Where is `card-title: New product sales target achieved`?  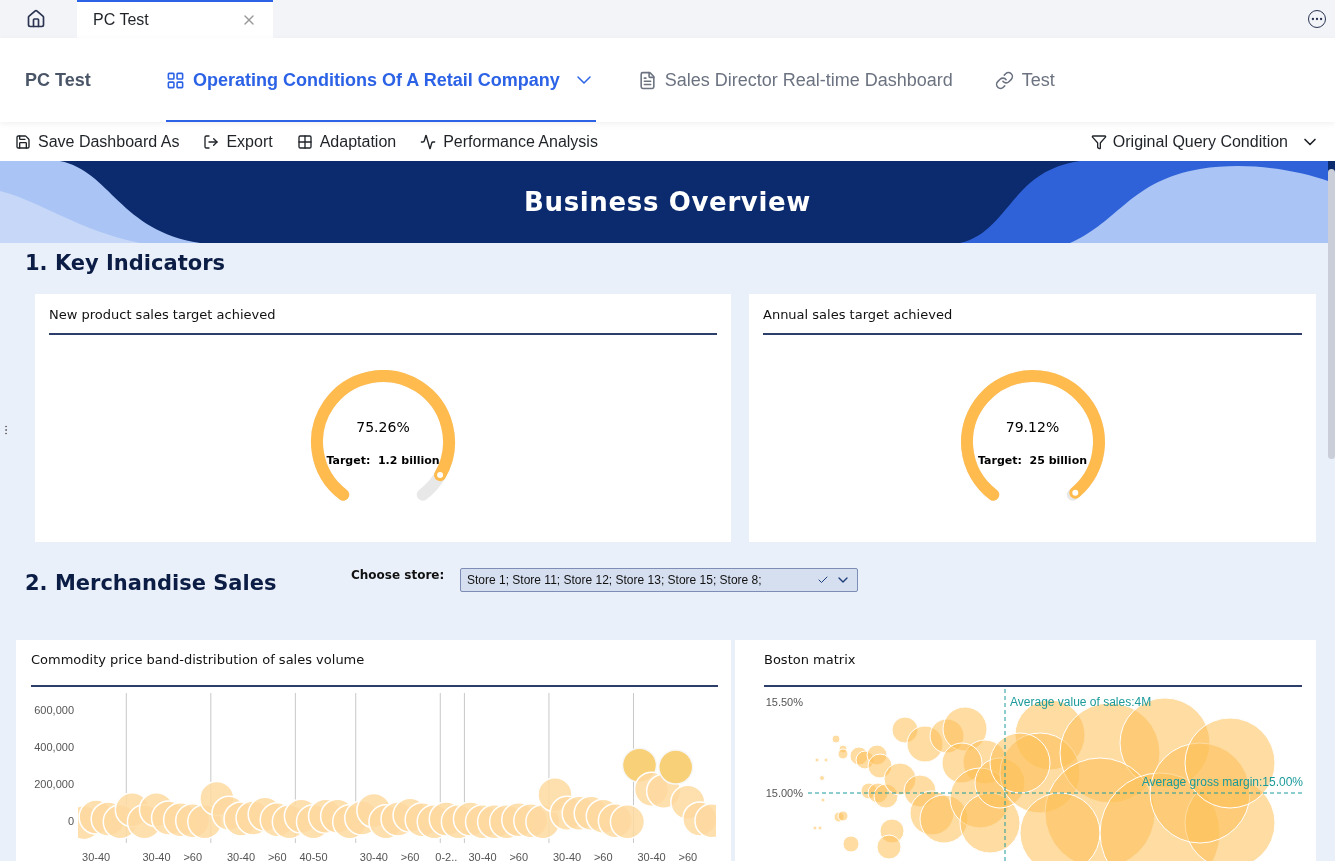 card-title: New product sales target achieved is located at coordinates (163, 315).